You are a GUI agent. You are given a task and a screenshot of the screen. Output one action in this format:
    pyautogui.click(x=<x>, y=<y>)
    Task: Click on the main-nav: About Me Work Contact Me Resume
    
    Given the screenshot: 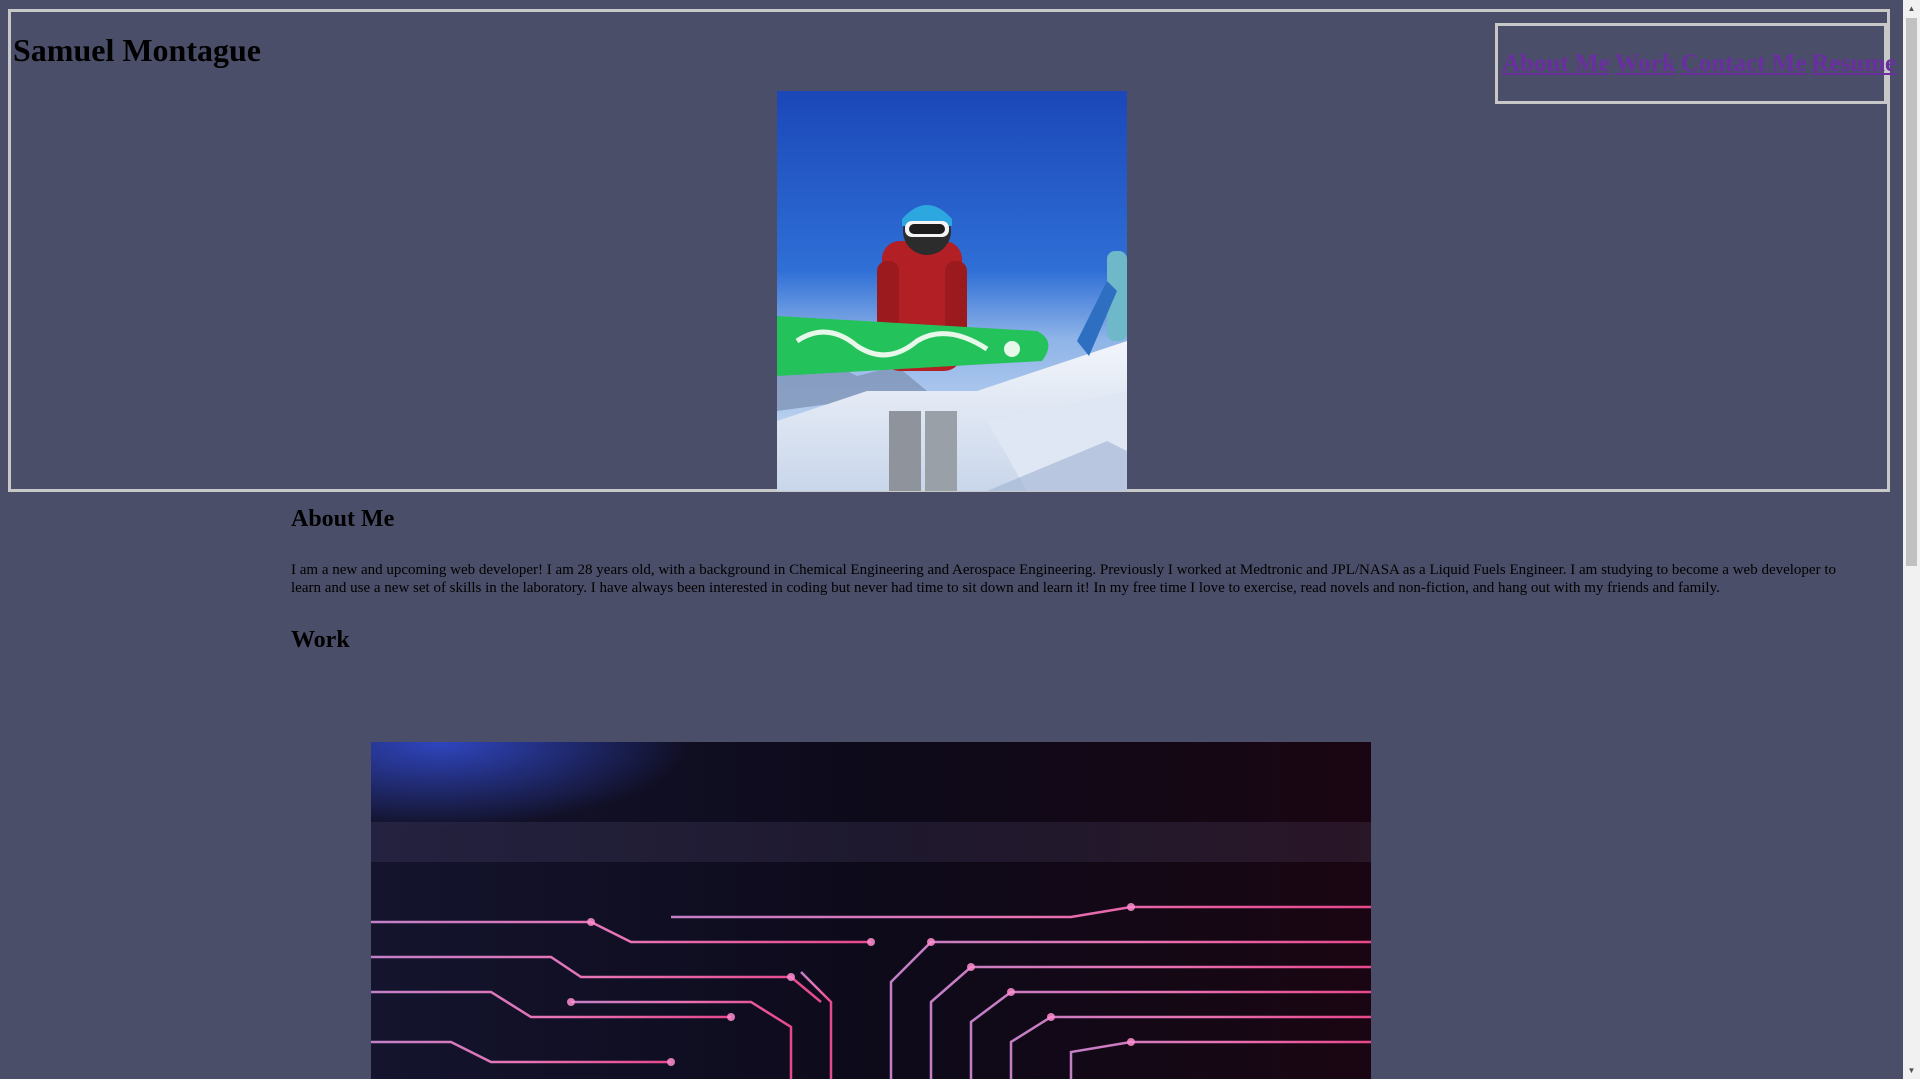 What is the action you would take?
    pyautogui.click(x=1695, y=63)
    